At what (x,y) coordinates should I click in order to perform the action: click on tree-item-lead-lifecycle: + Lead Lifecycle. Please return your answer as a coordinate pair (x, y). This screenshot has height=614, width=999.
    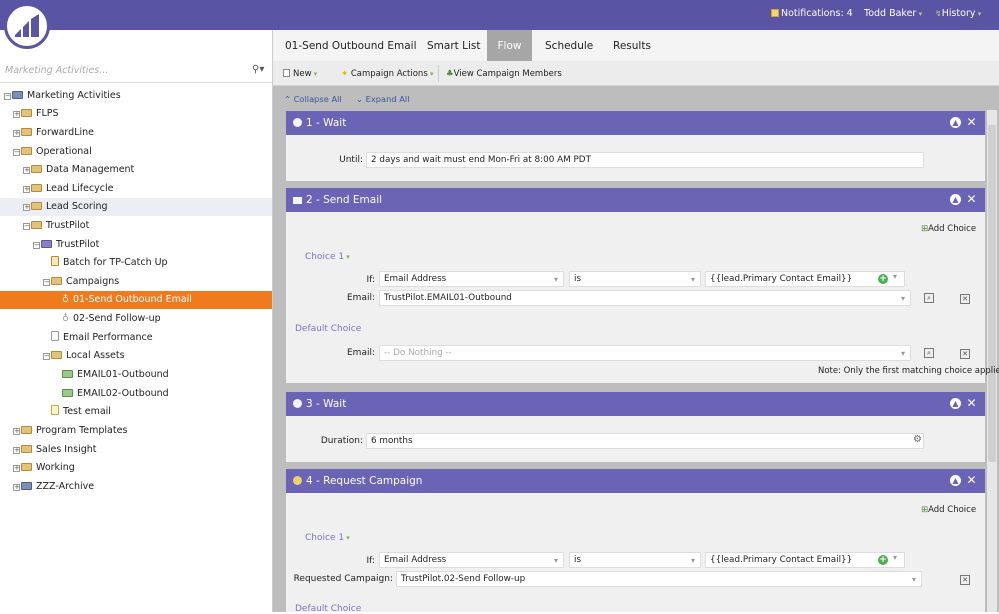
    Looking at the image, I should click on (136, 189).